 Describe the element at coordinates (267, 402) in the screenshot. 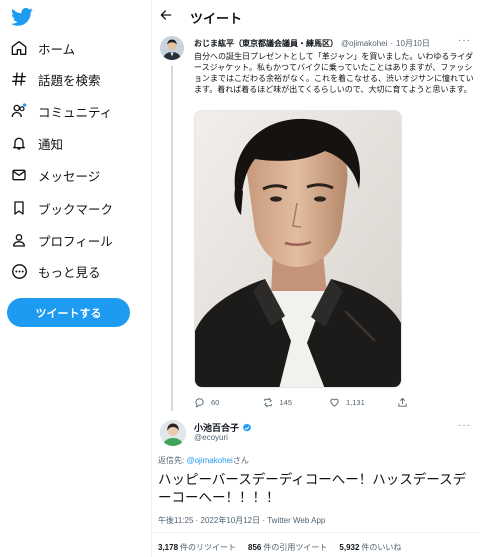

I see `retweet-icon` at that location.